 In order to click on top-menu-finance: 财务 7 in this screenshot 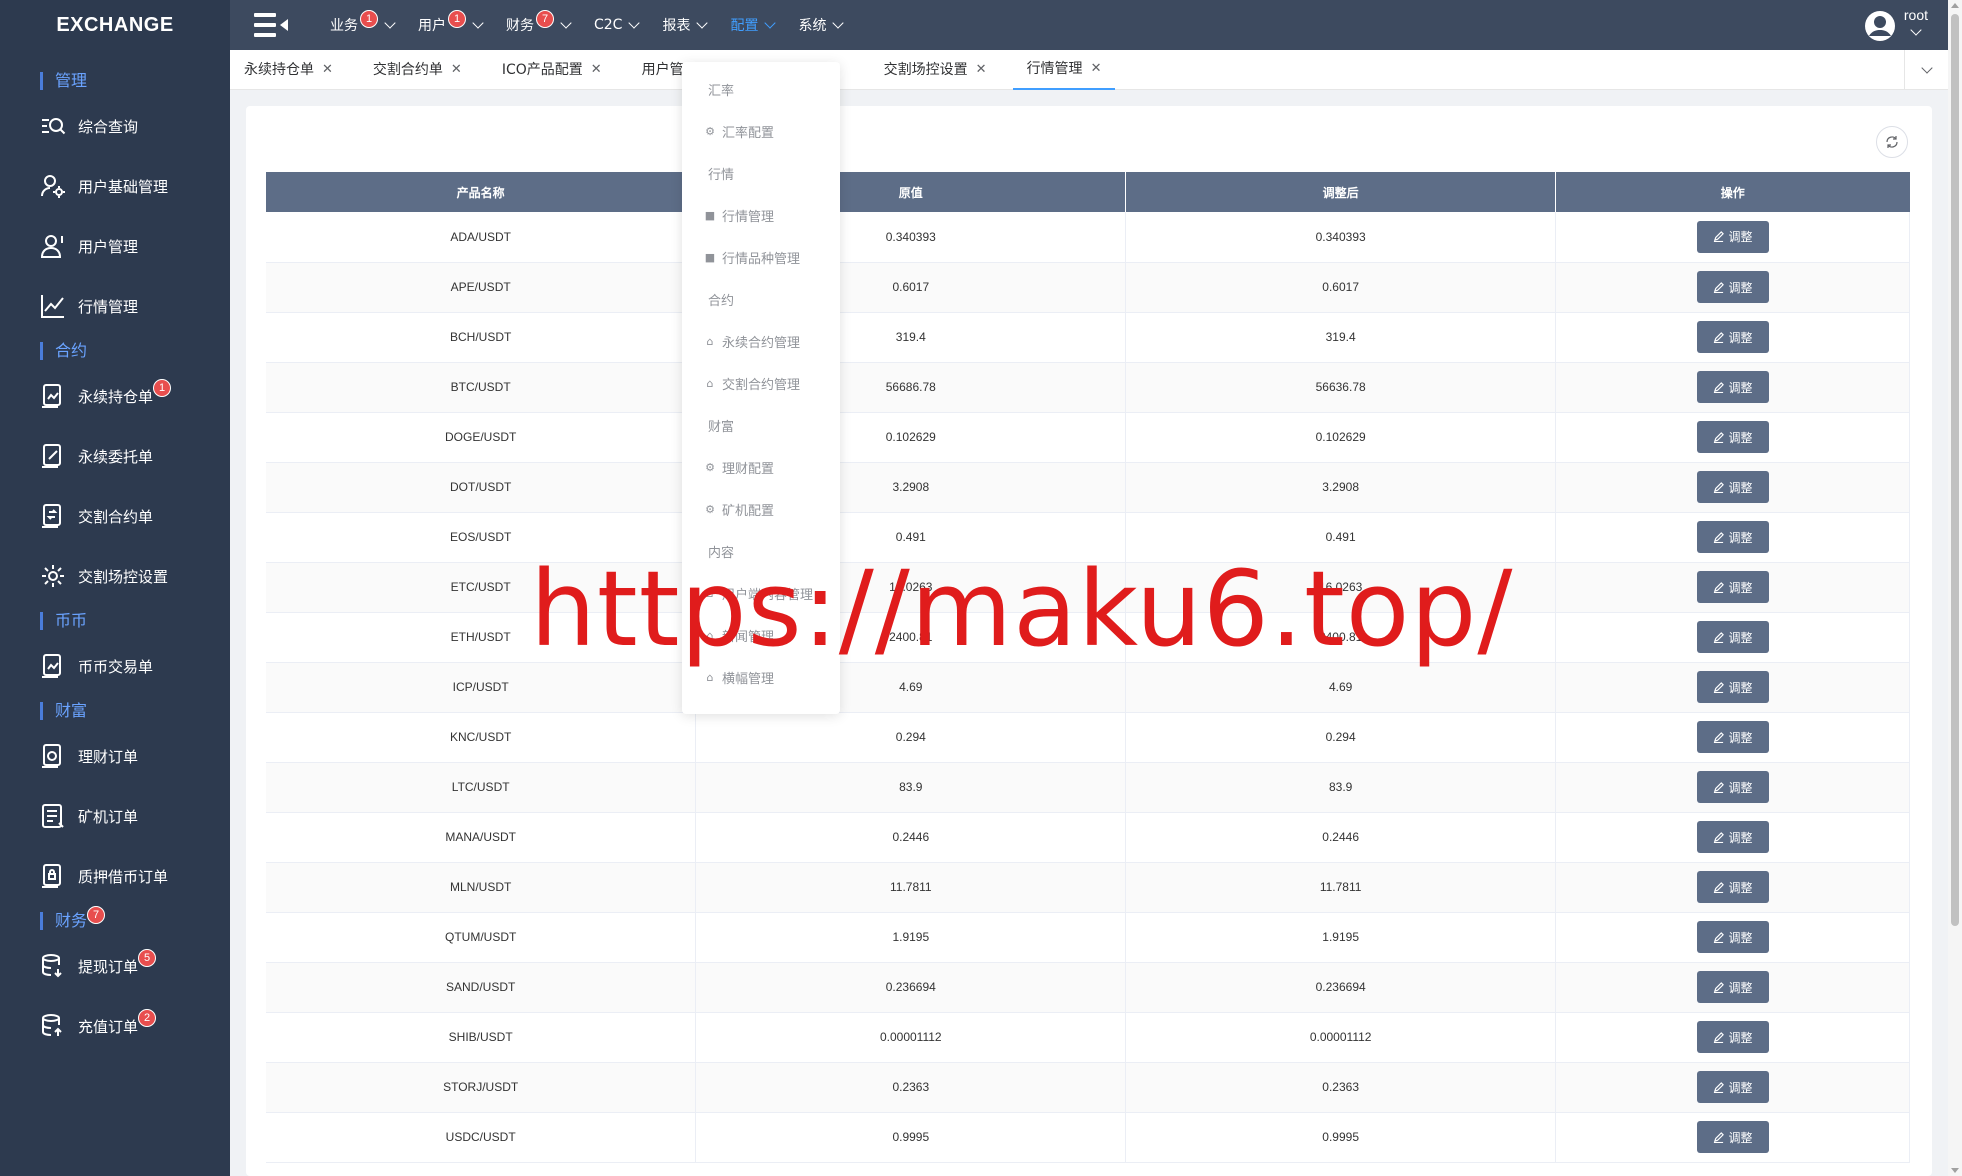, I will do `click(539, 22)`.